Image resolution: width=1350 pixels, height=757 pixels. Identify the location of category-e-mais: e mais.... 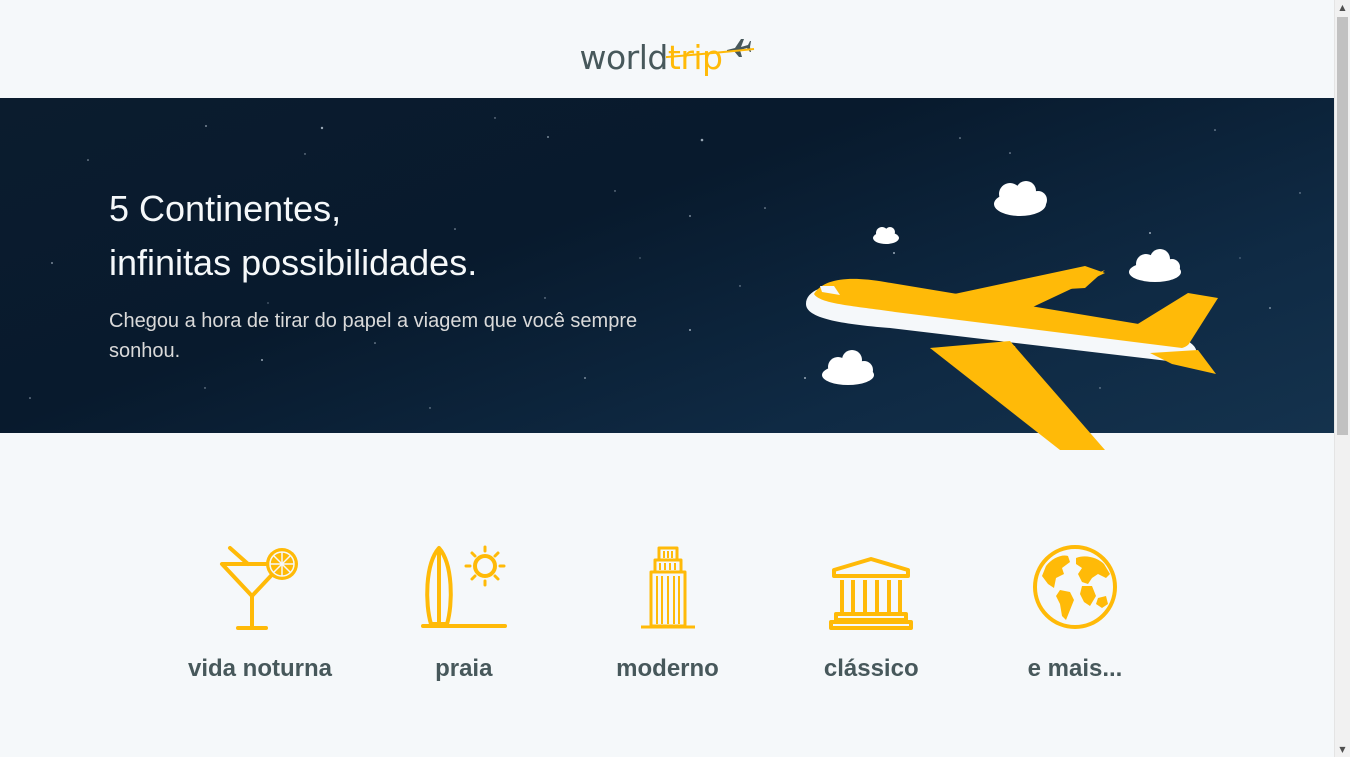
(1075, 611).